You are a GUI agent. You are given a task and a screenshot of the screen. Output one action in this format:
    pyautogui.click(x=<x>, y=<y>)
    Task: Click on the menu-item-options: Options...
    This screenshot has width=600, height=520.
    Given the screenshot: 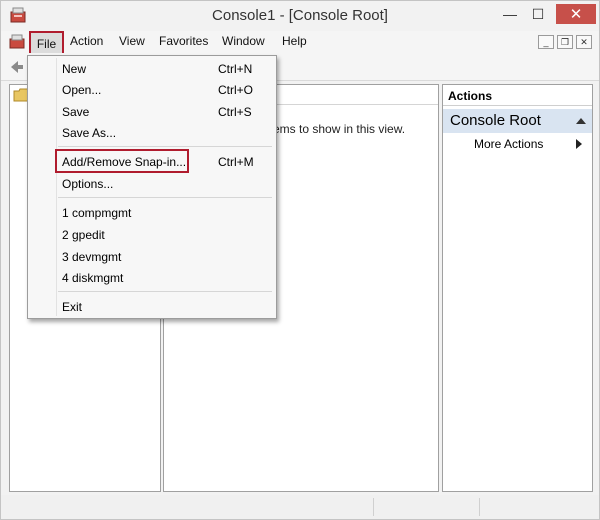 What is the action you would take?
    pyautogui.click(x=152, y=183)
    